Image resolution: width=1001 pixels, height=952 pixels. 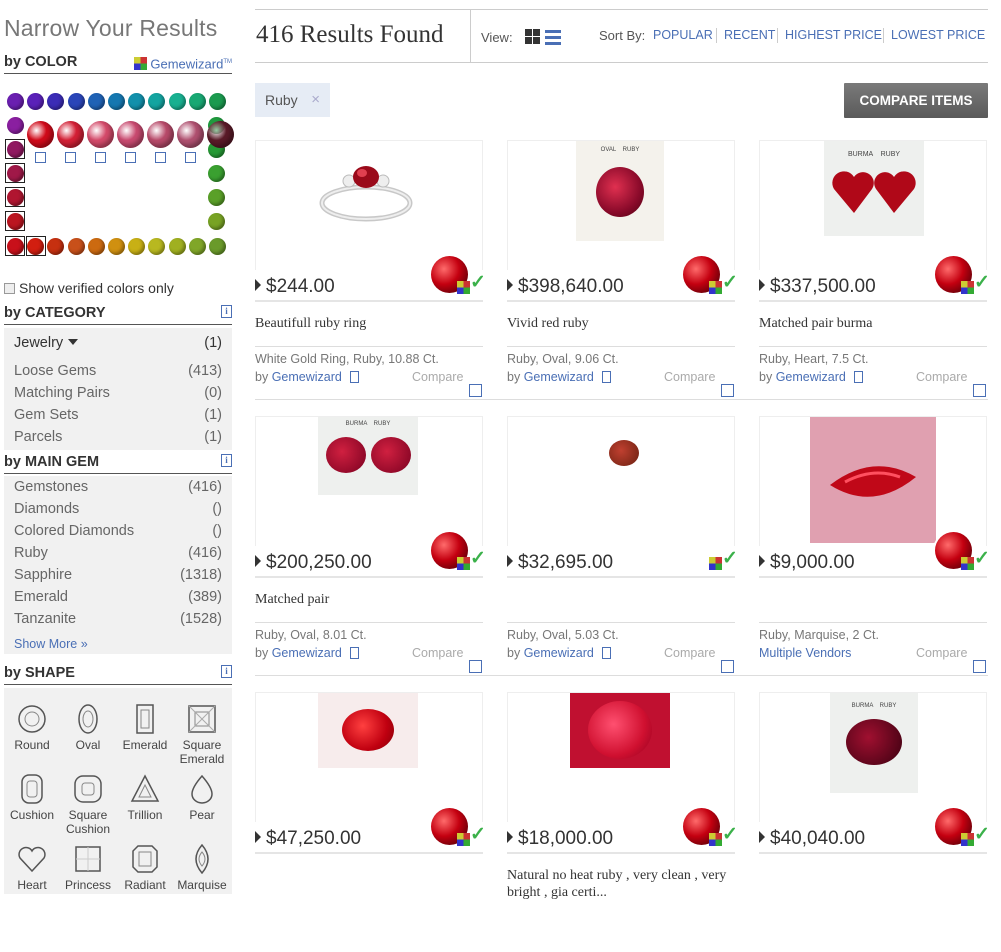 What do you see at coordinates (118, 597) in the screenshot?
I see `main-gem-item-emerald: Emerald (389)` at bounding box center [118, 597].